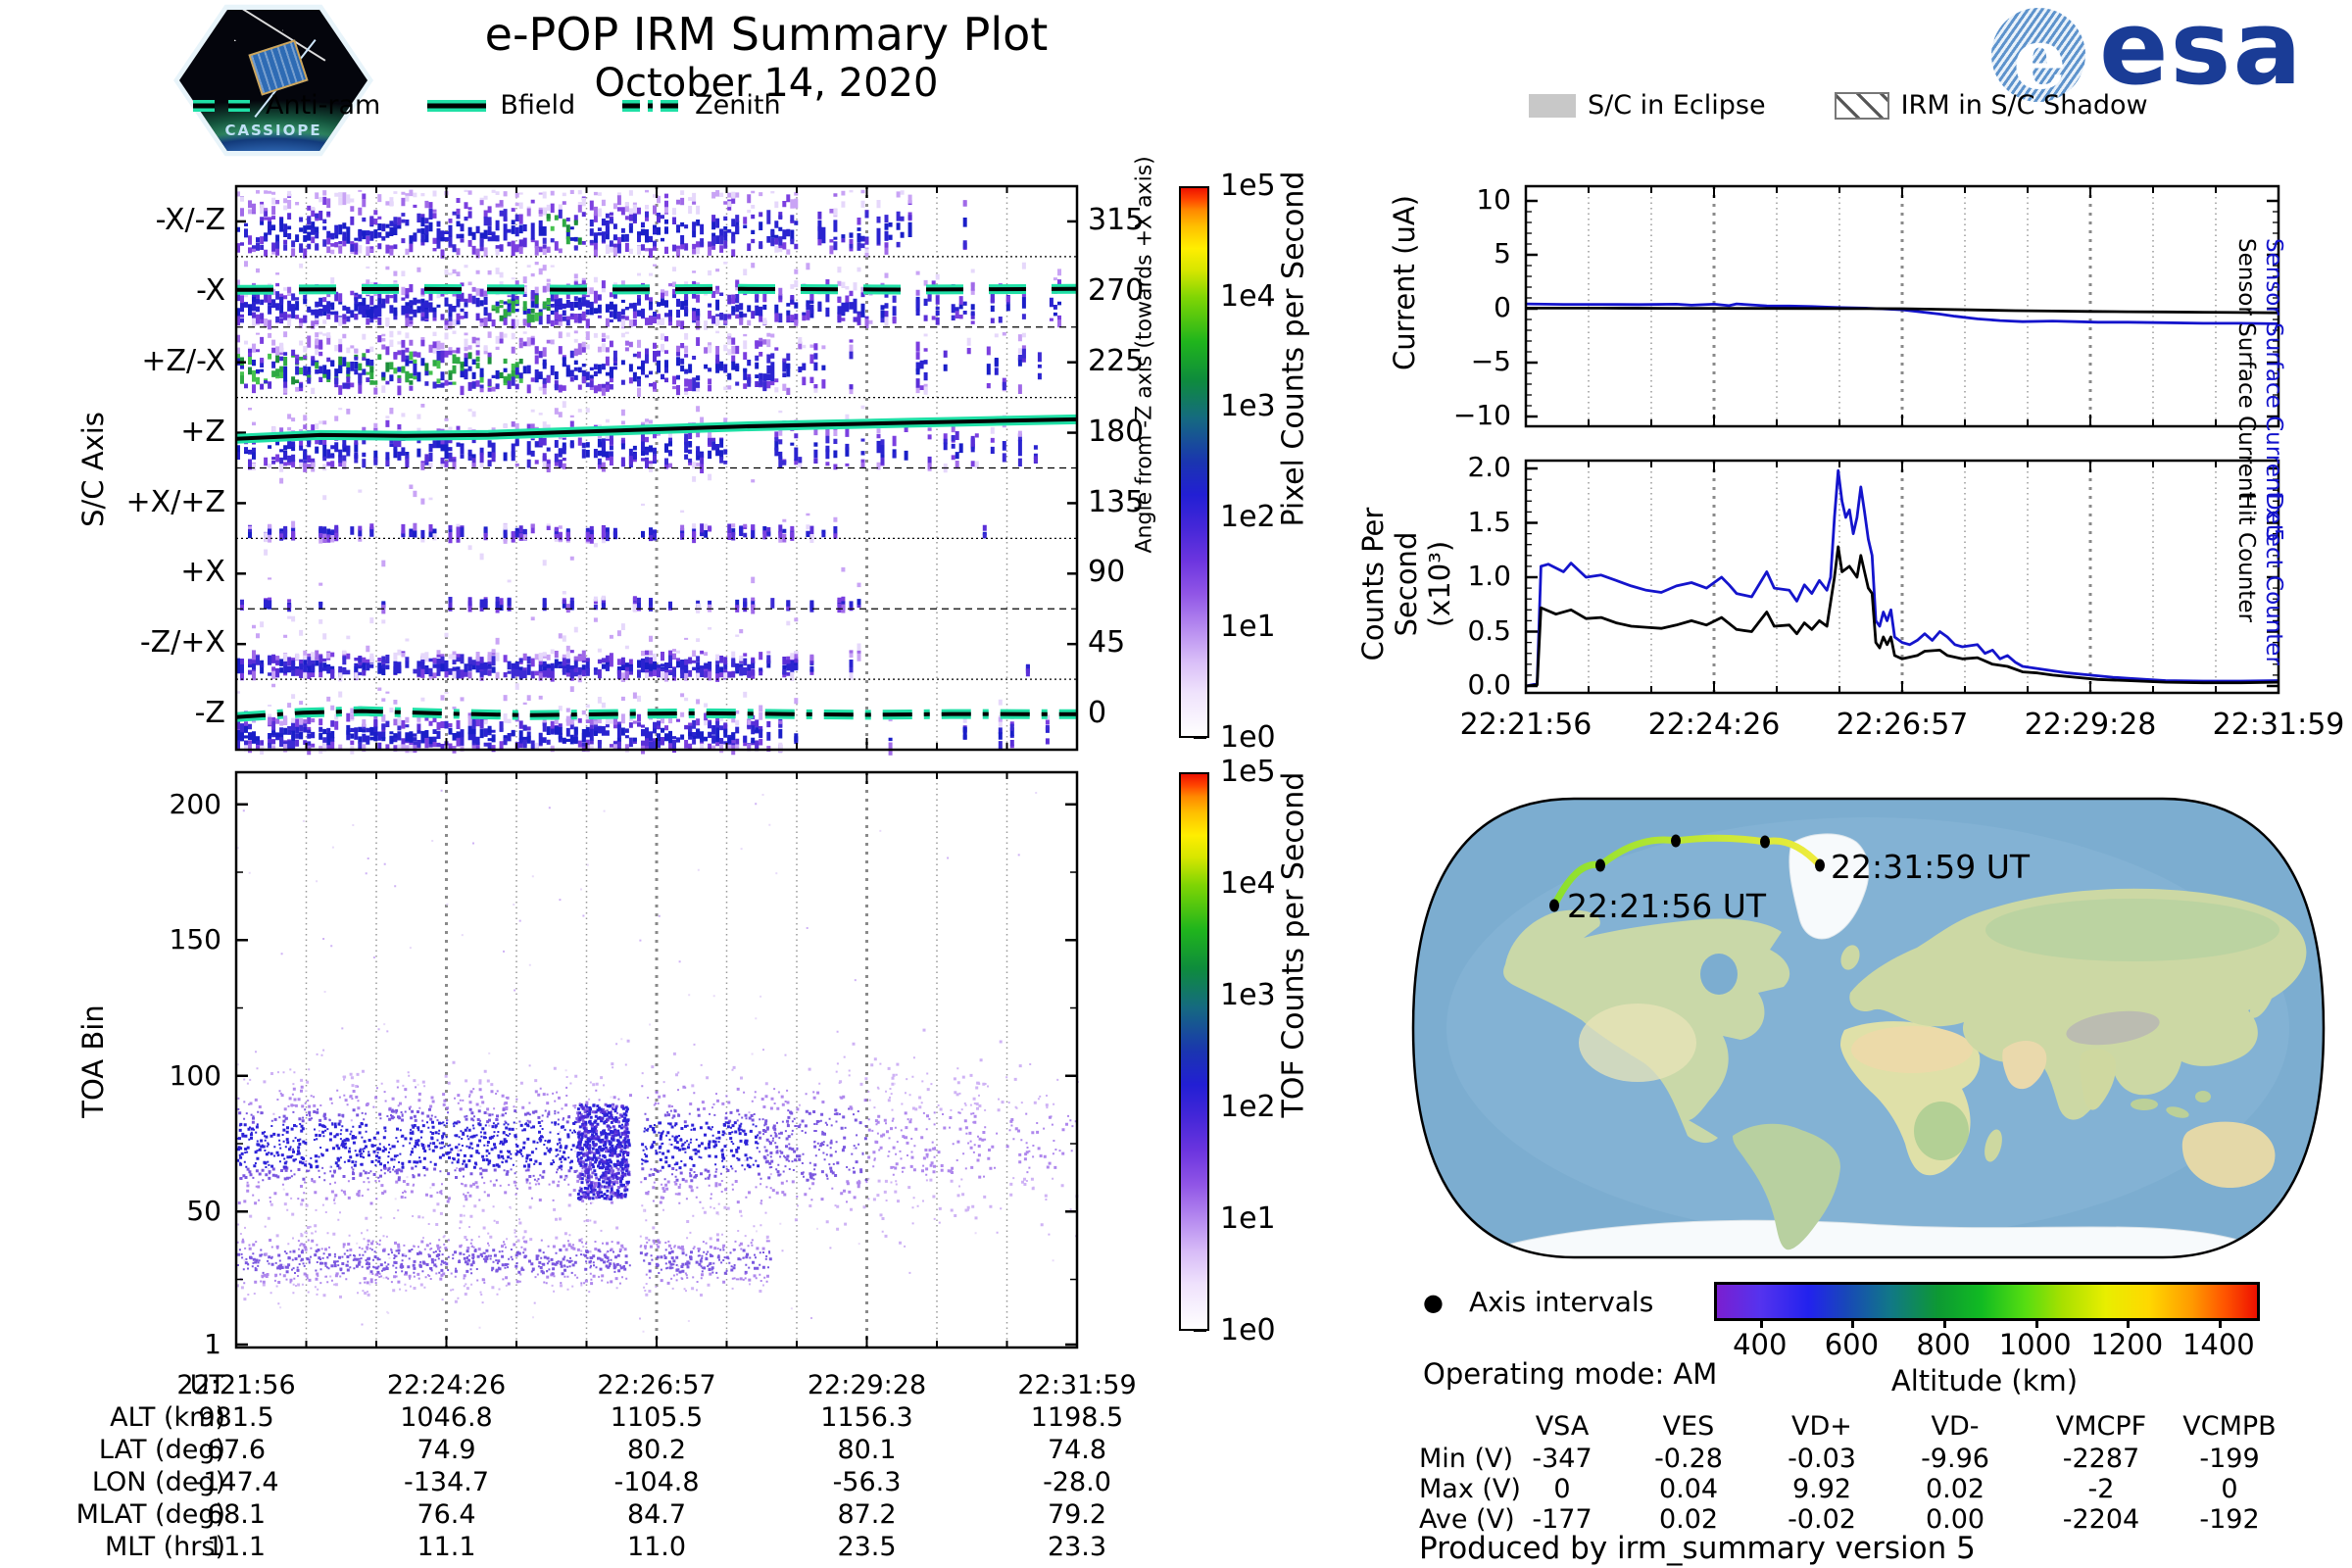 The image size is (2352, 1568). What do you see at coordinates (182, 643) in the screenshot?
I see `sc-axis-row-label: -Z/+X` at bounding box center [182, 643].